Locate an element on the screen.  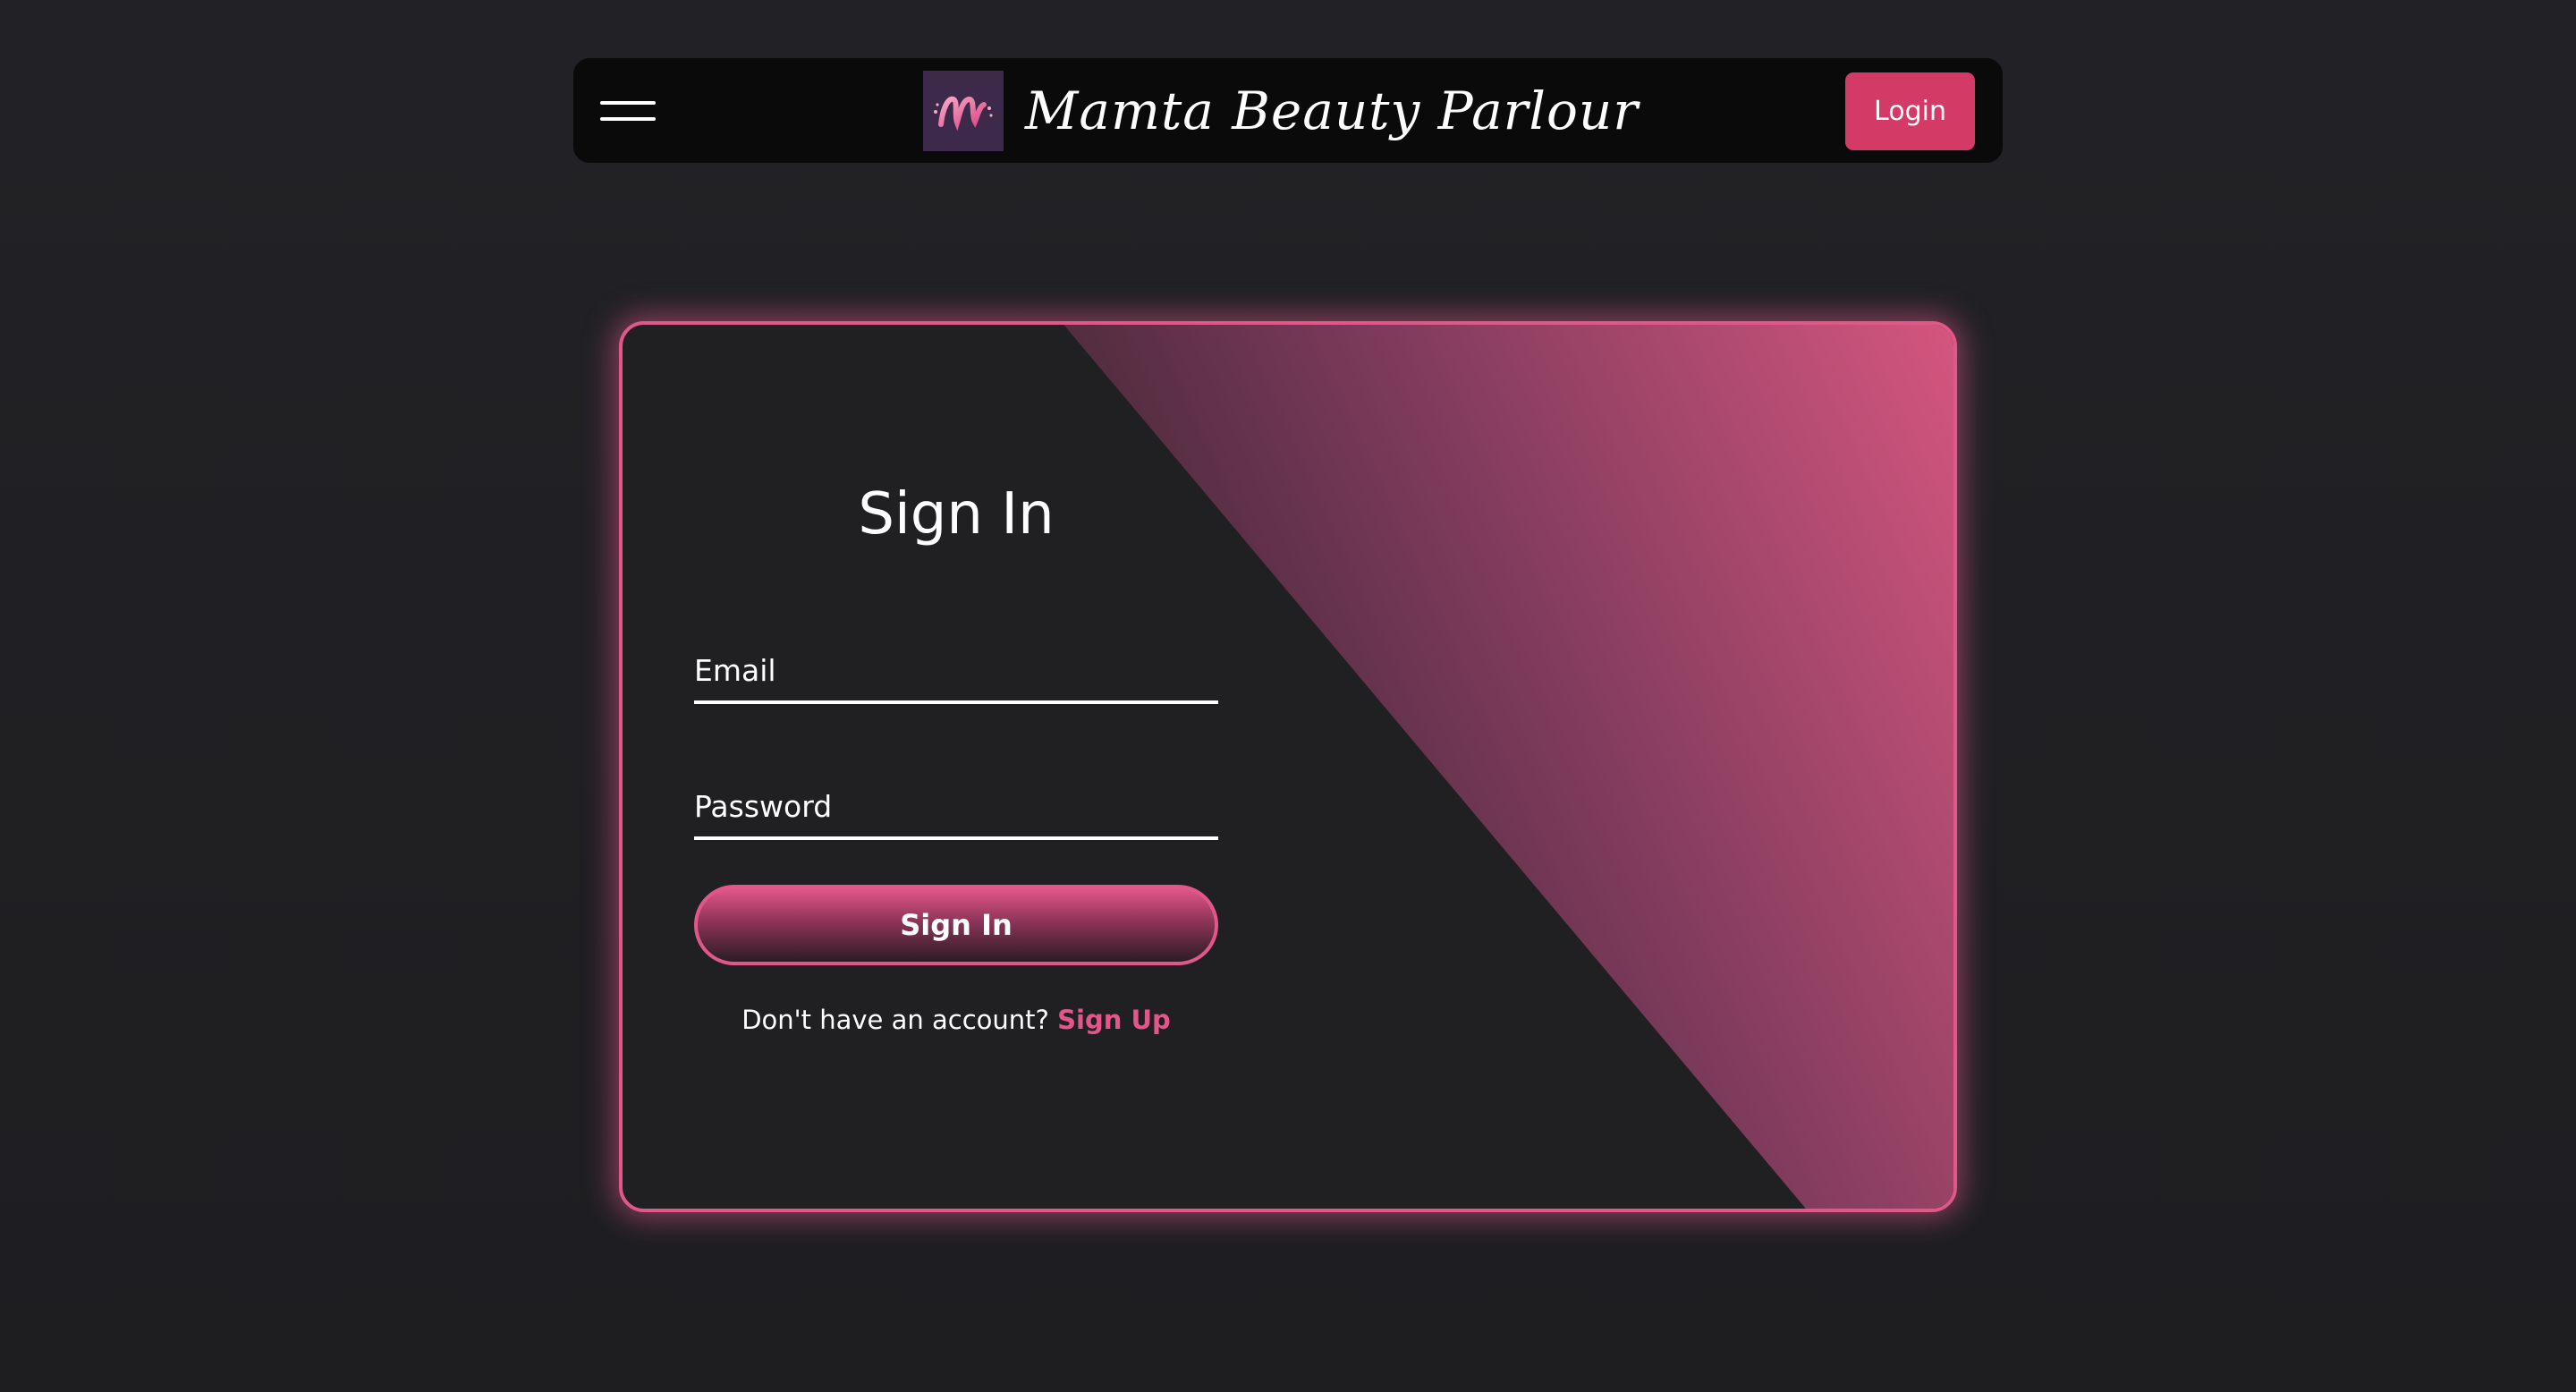
brand-title: Mamta Beauty Parlour is located at coordinates (1332, 111).